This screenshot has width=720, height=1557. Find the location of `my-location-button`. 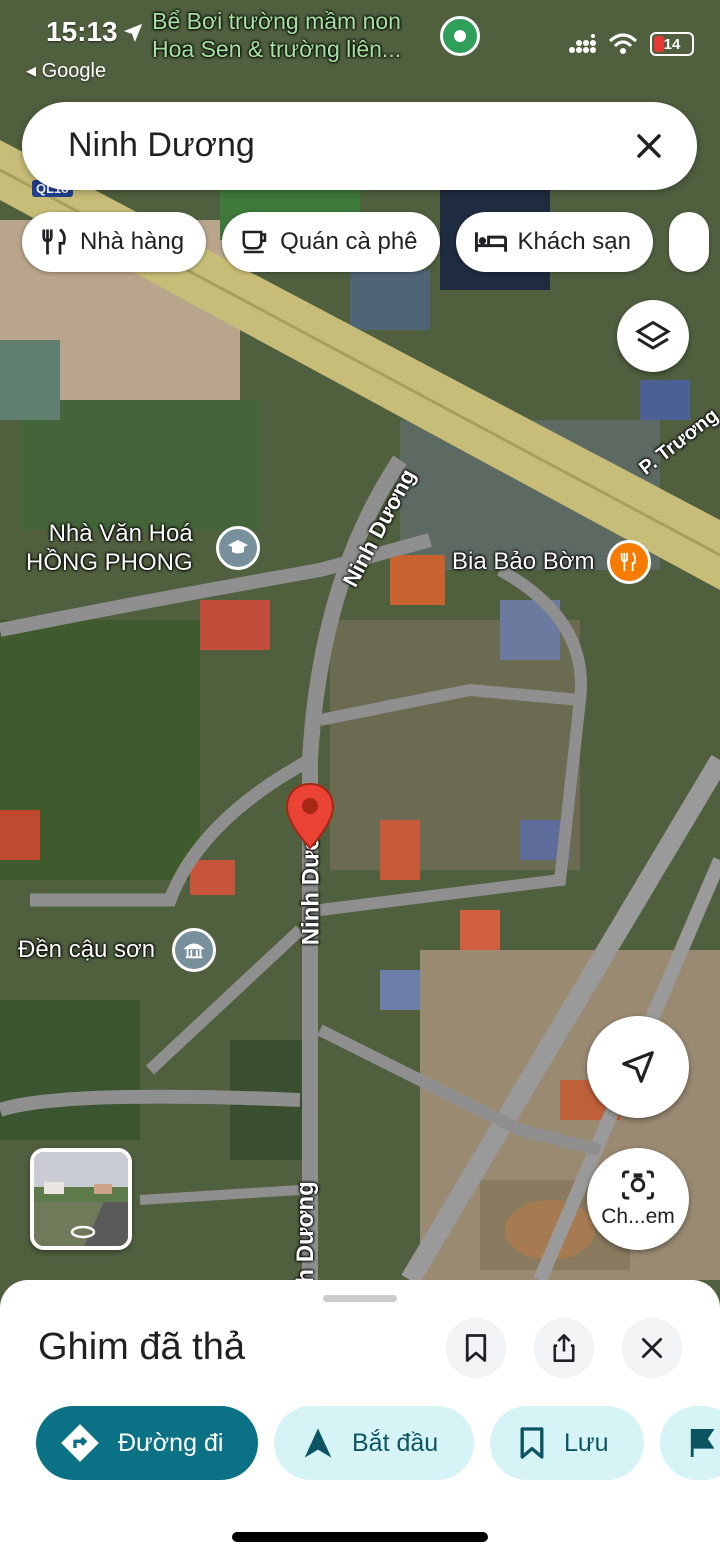

my-location-button is located at coordinates (638, 1067).